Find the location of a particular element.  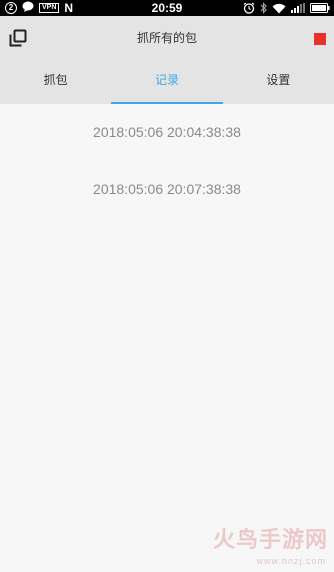

tab-capture: 抓包 is located at coordinates (55, 82).